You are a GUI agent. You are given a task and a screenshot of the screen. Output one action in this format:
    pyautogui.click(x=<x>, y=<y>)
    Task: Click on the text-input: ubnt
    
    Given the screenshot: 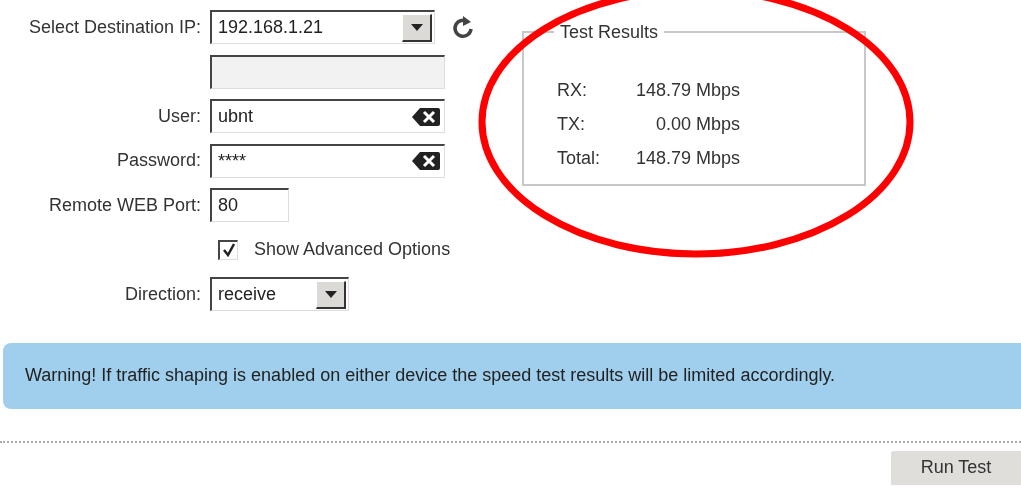 What is the action you would take?
    pyautogui.click(x=314, y=117)
    